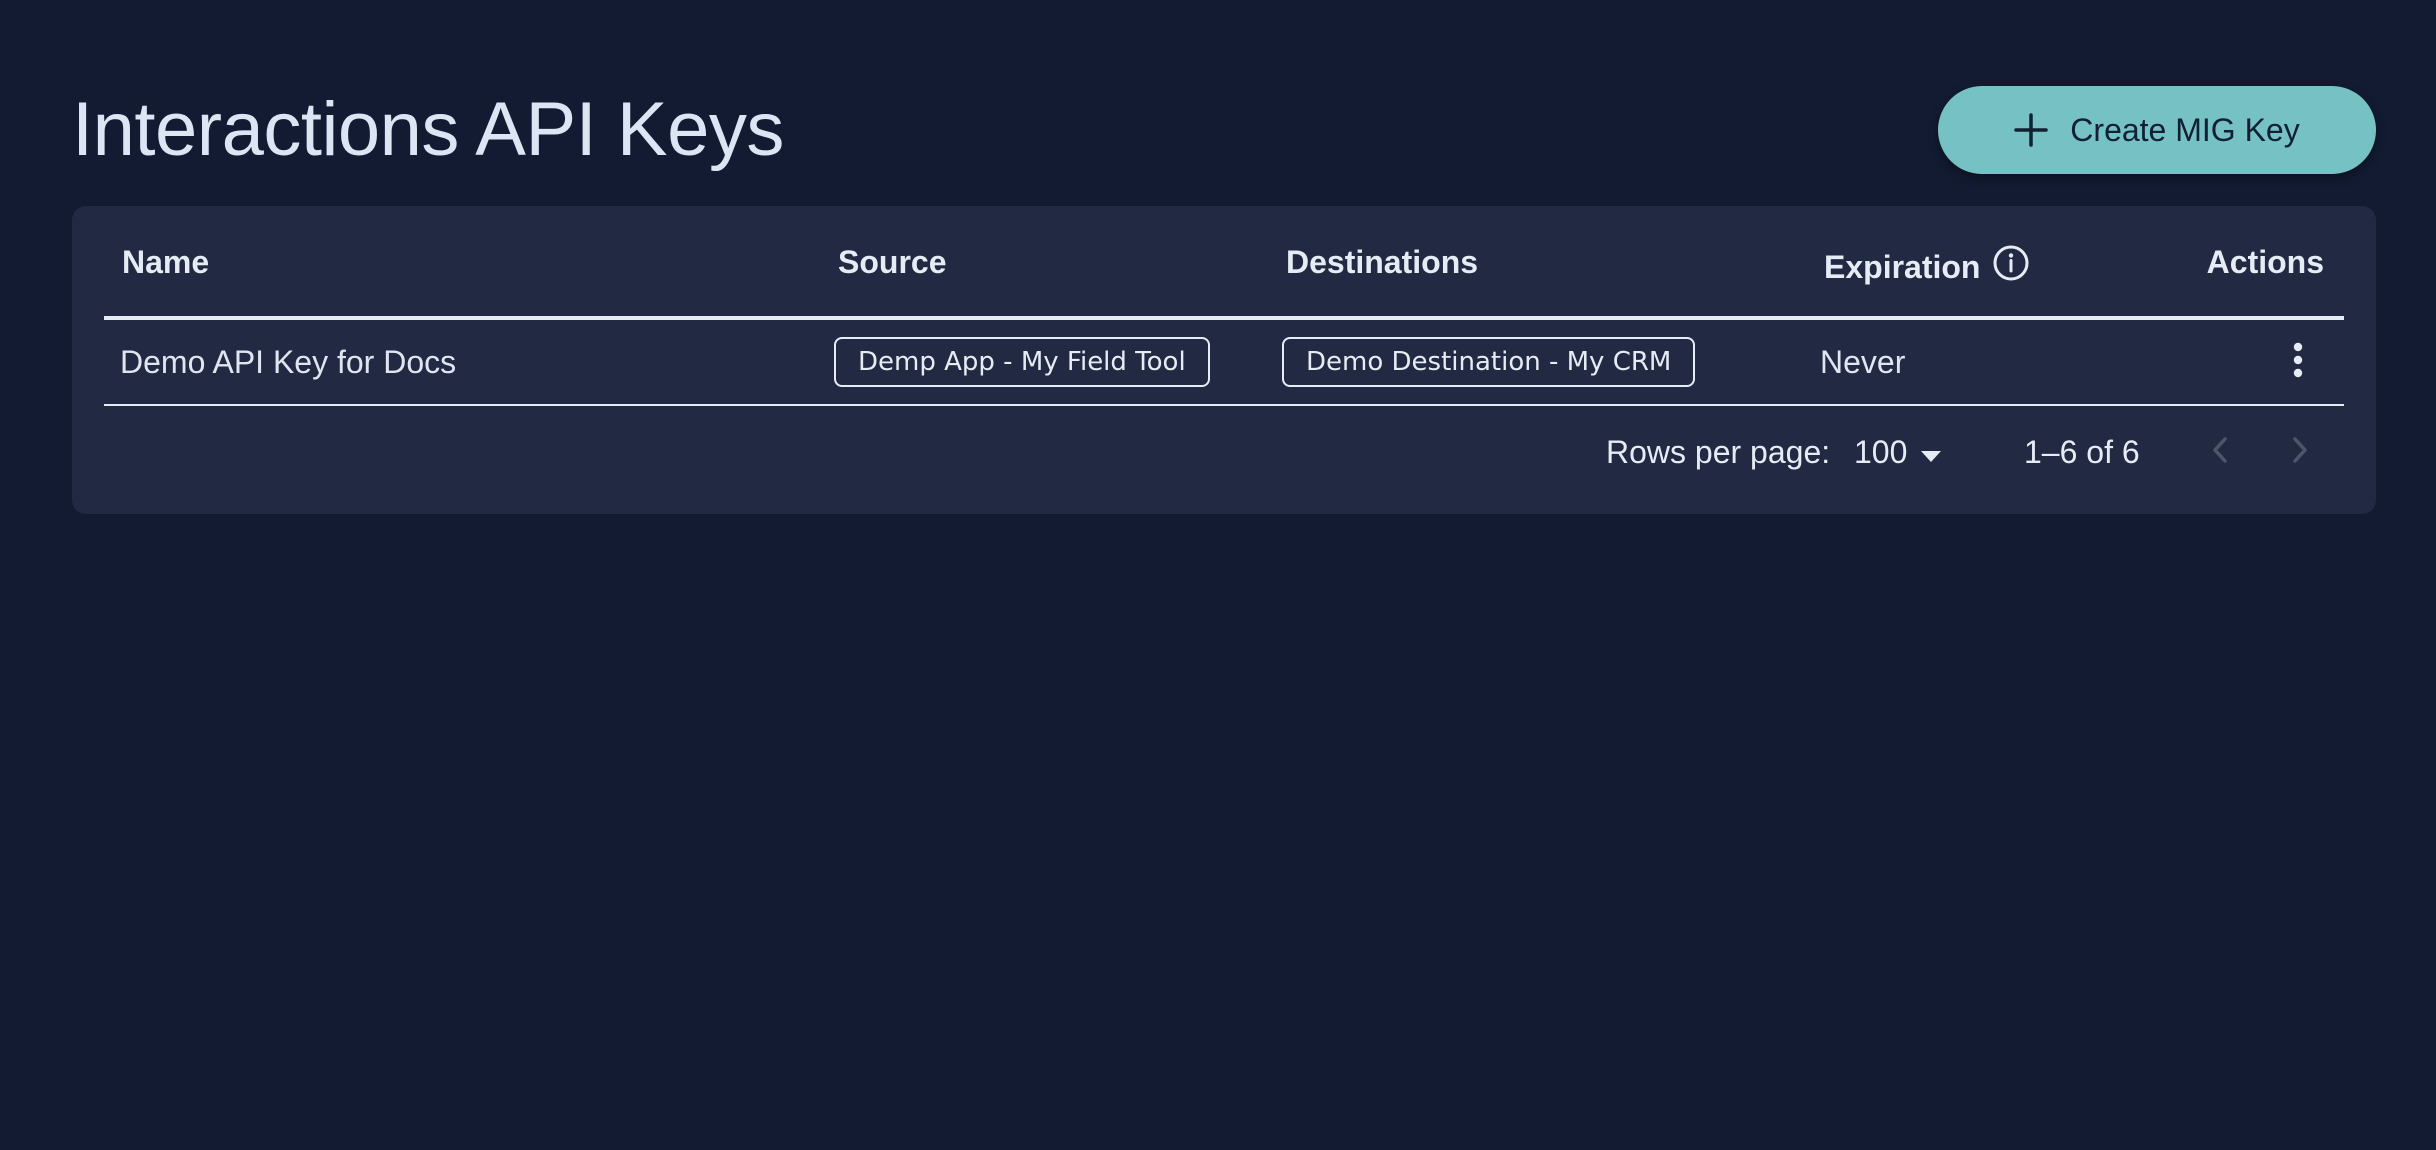 The height and width of the screenshot is (1150, 2436). I want to click on key-name-cell: Demo API Key for Docs, so click(288, 361).